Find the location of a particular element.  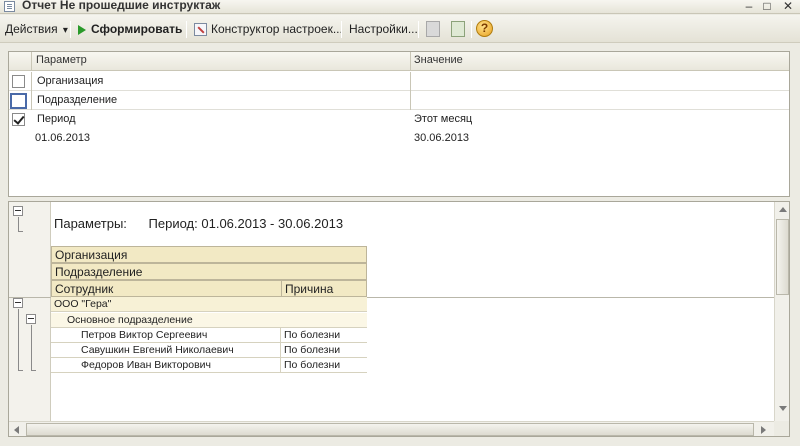

table-row: Савушкин Евгений Николаевич По болезни is located at coordinates (209, 350).